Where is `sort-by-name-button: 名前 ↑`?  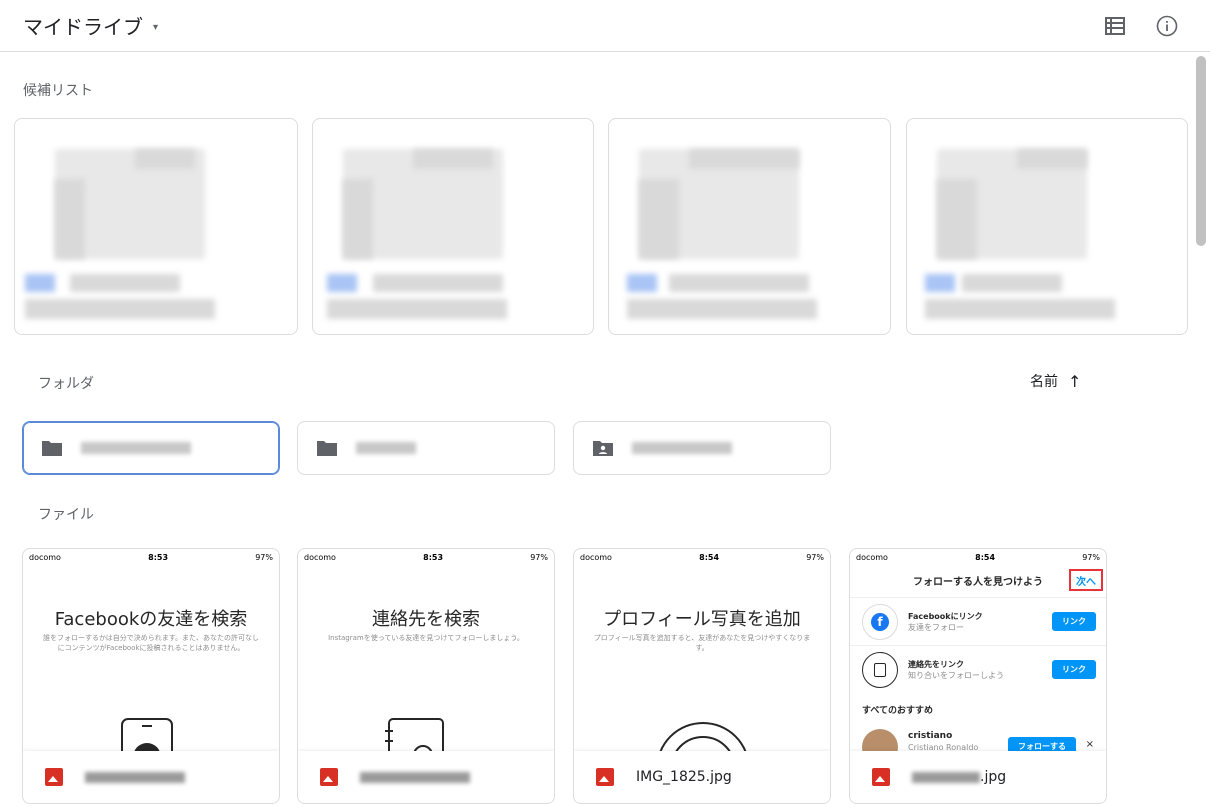 sort-by-name-button: 名前 ↑ is located at coordinates (1055, 381).